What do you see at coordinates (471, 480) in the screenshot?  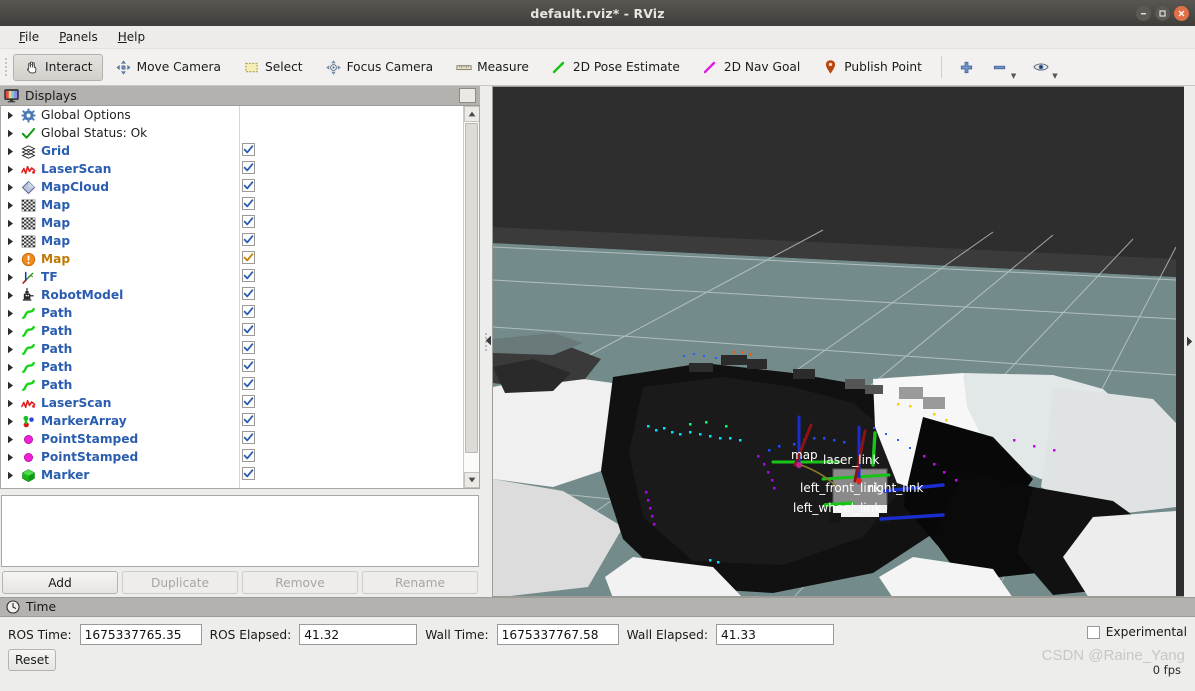 I see `scroll-down-button` at bounding box center [471, 480].